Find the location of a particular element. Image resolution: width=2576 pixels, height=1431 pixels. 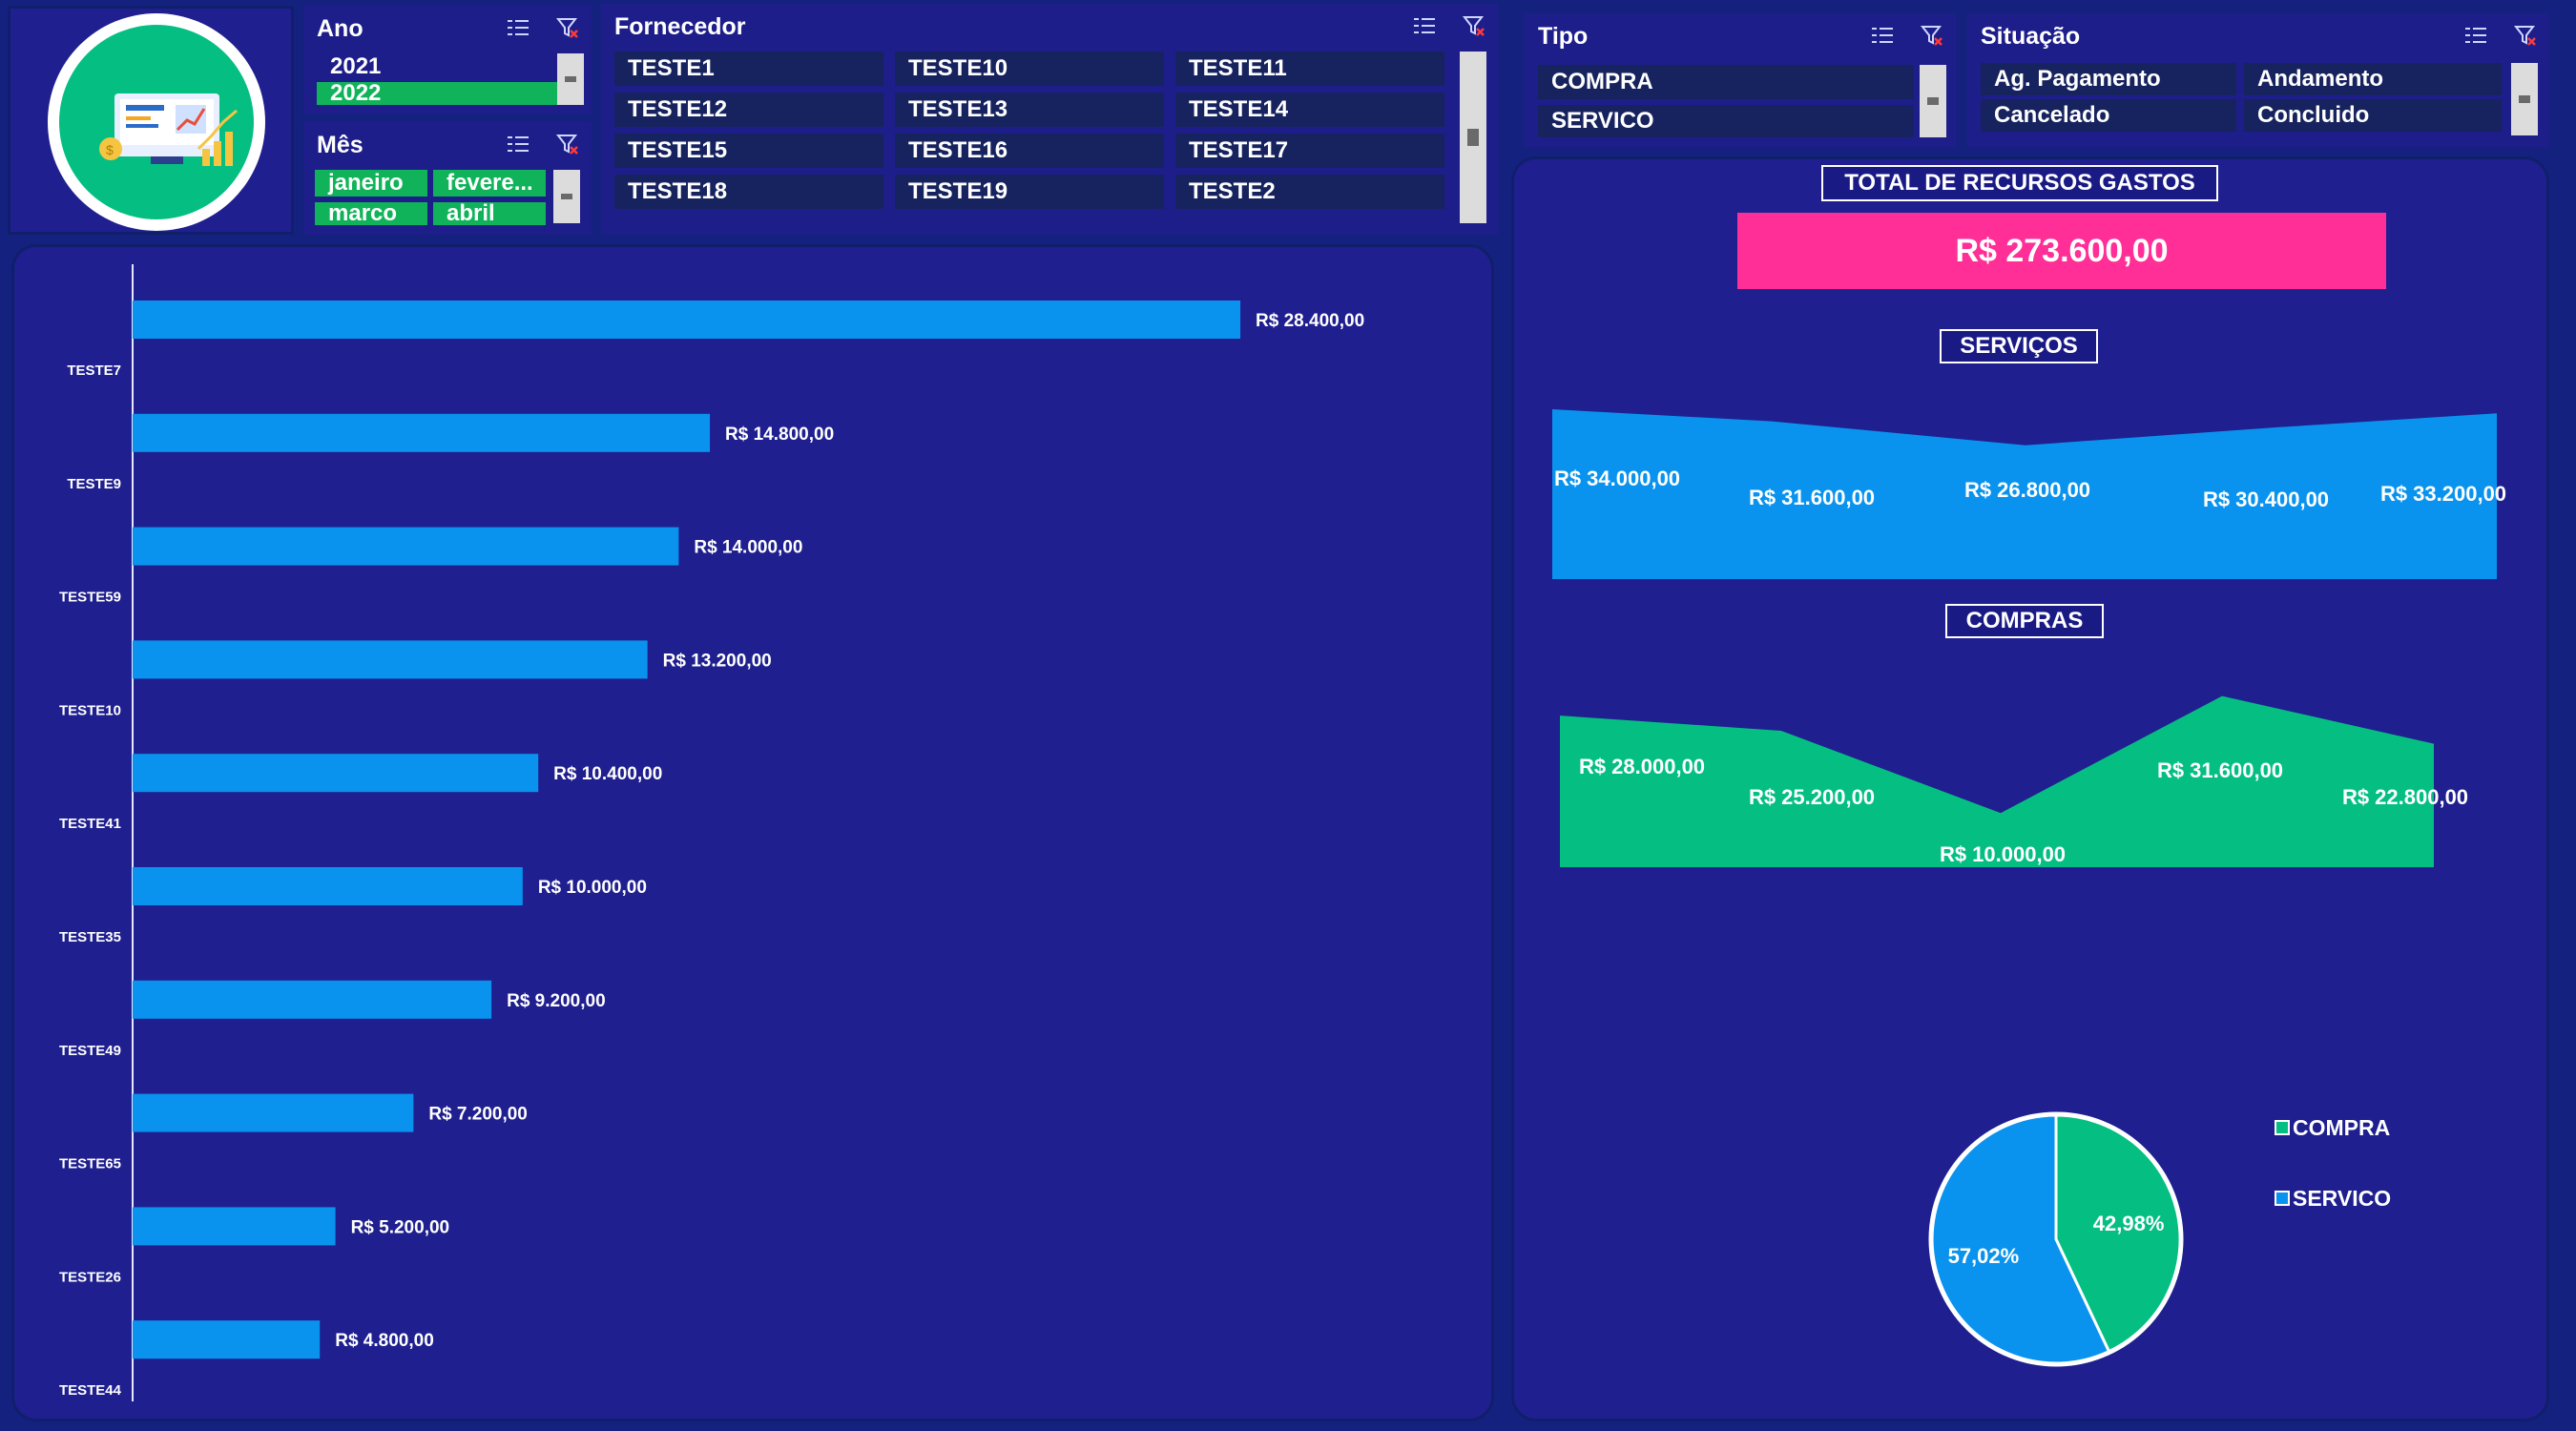

fornecedor-item: TESTE18 is located at coordinates (748, 192).